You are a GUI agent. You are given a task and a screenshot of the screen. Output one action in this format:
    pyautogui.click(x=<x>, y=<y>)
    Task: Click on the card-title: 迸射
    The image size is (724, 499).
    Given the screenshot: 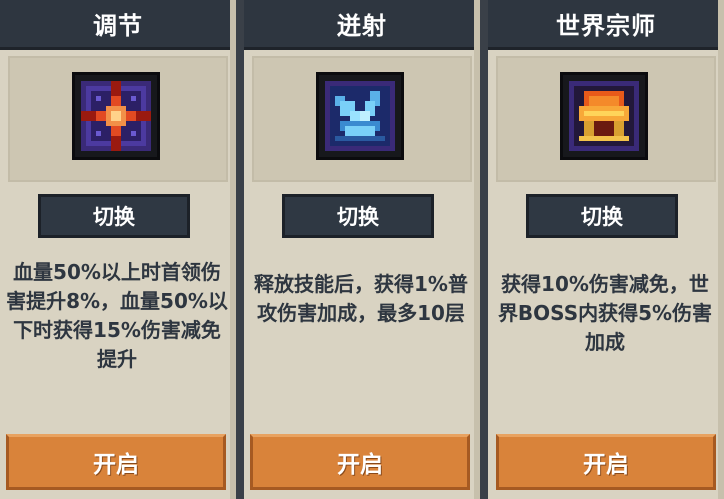 What is the action you would take?
    pyautogui.click(x=362, y=25)
    